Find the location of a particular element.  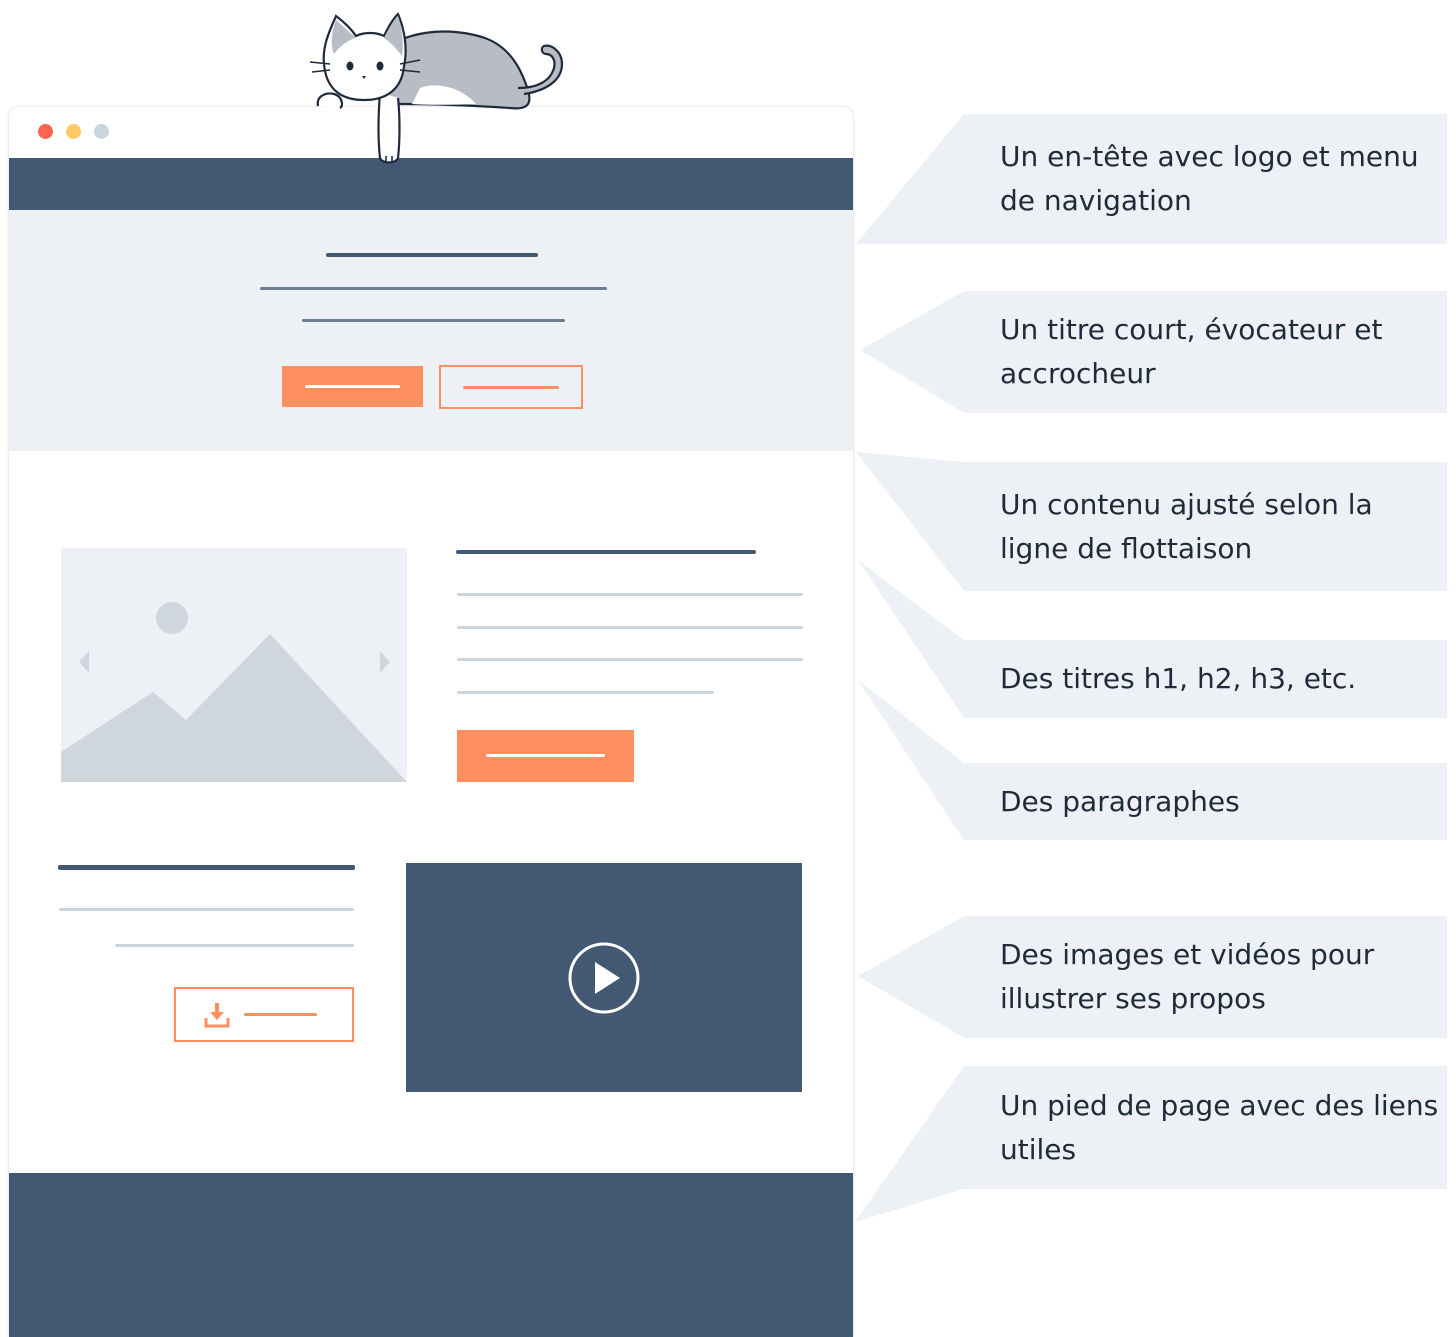

callout-text: Un titre court, évocateur et accrocheur is located at coordinates (1191, 351).